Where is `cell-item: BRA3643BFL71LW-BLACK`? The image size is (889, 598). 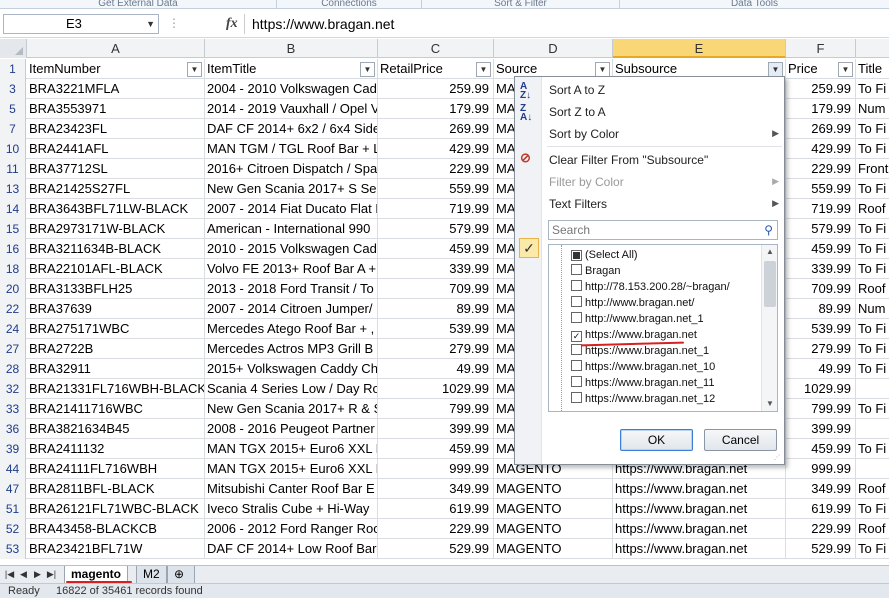 cell-item: BRA3643BFL71LW-BLACK is located at coordinates (116, 209).